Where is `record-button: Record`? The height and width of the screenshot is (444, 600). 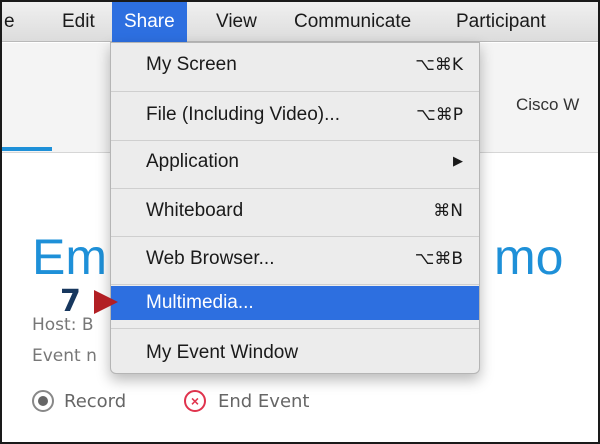 record-button: Record is located at coordinates (95, 401).